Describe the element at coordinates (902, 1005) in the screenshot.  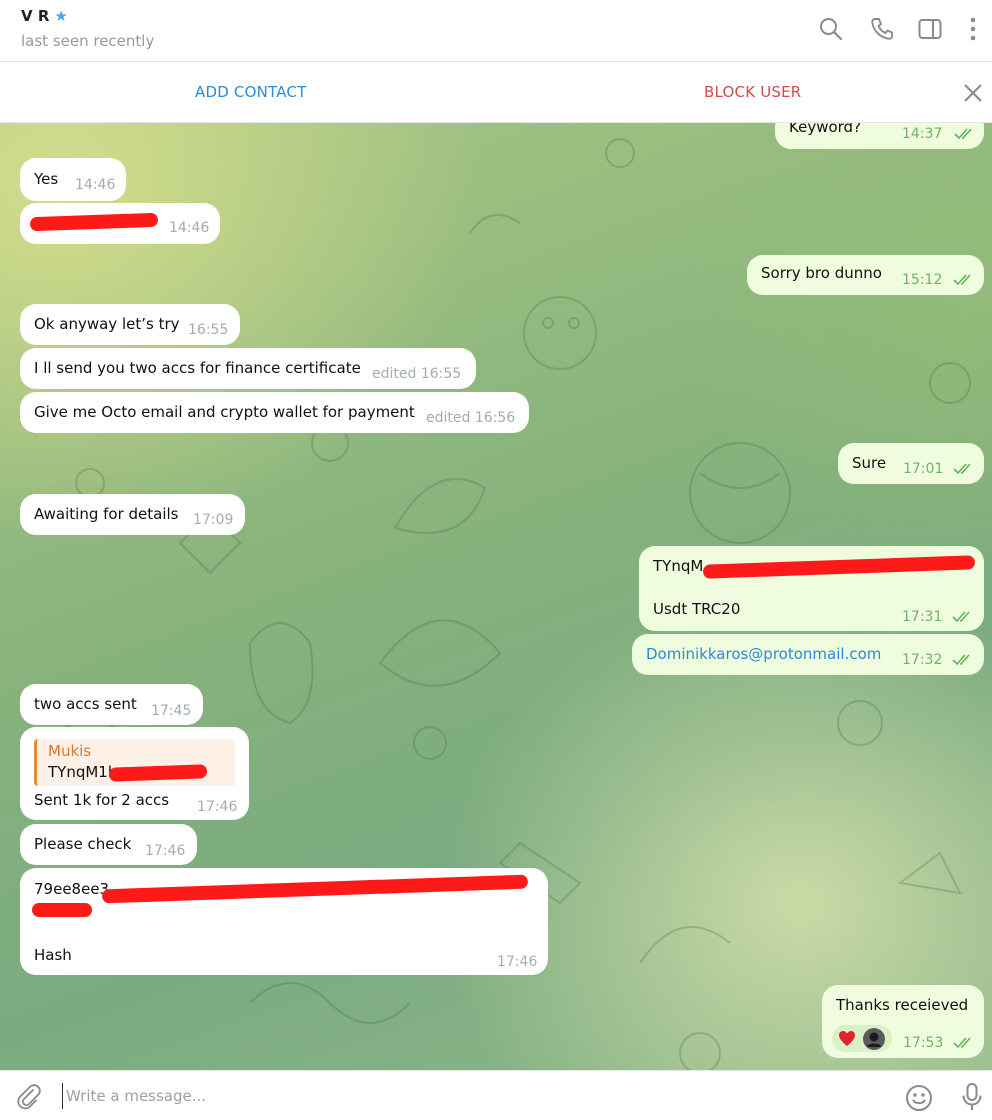
I see `message-text: Thanks receieved` at that location.